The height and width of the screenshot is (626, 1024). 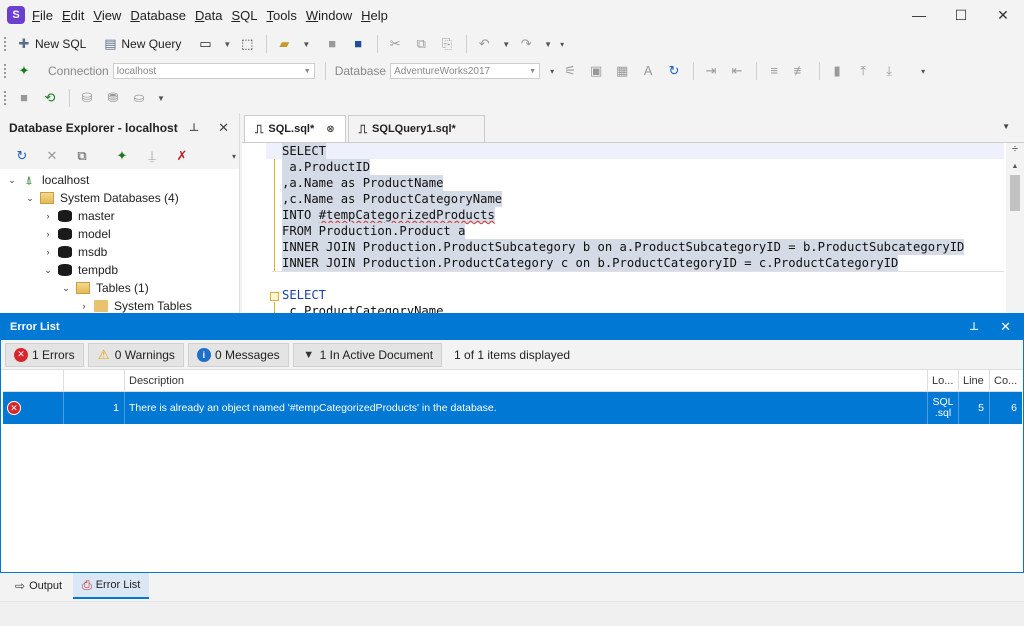 I want to click on tab-error-list: ⎙Error List, so click(x=111, y=586).